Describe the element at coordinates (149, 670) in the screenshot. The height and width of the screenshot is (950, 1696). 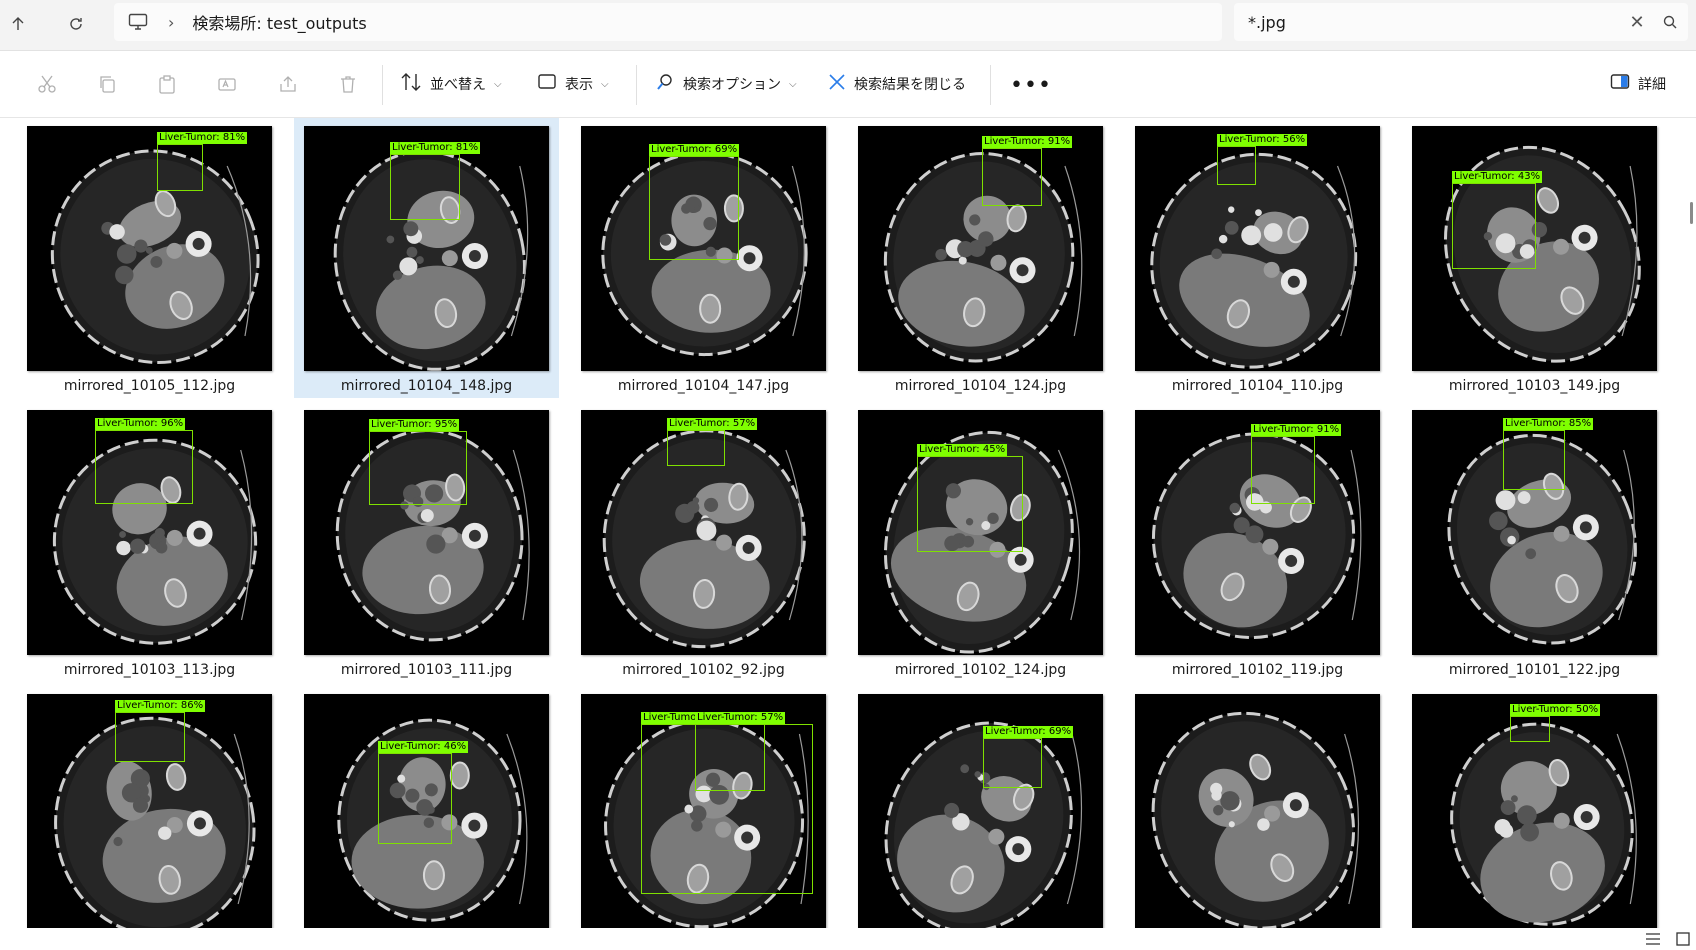
I see `file-name: mirrored_10103_113.jpg` at that location.